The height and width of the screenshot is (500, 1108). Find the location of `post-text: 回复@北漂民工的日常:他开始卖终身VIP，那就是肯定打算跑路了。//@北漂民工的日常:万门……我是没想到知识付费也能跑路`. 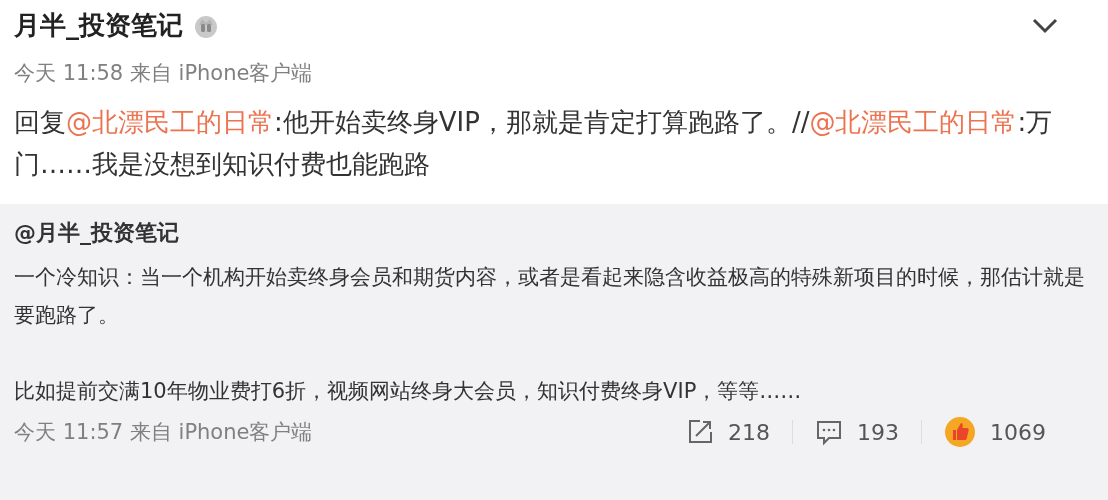

post-text: 回复@北漂民工的日常:他开始卖终身VIP，那就是肯定打算跑路了。//@北漂民工的日常:万门……我是没想到知识付费也能跑路 is located at coordinates (534, 143).